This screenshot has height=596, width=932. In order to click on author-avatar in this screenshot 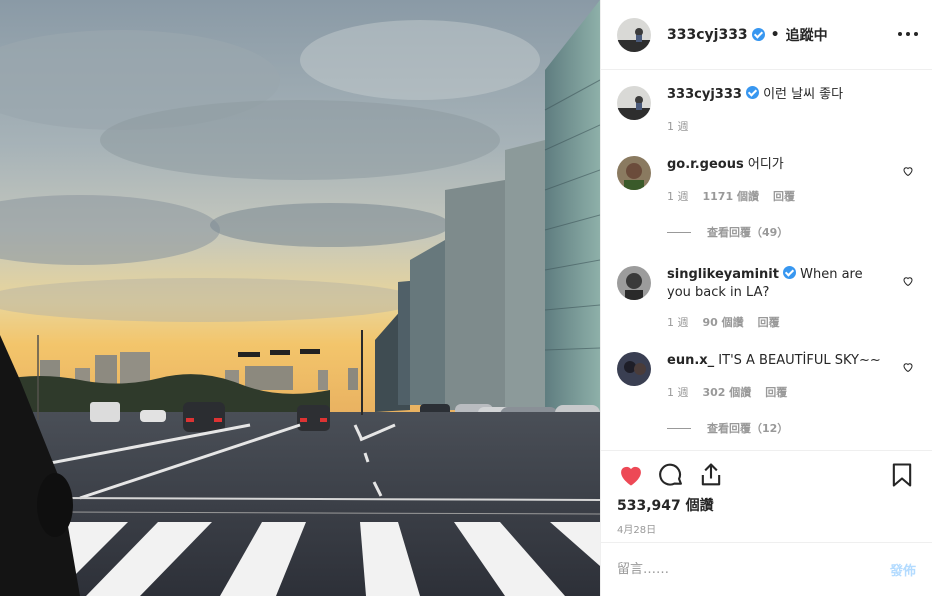, I will do `click(634, 34)`.